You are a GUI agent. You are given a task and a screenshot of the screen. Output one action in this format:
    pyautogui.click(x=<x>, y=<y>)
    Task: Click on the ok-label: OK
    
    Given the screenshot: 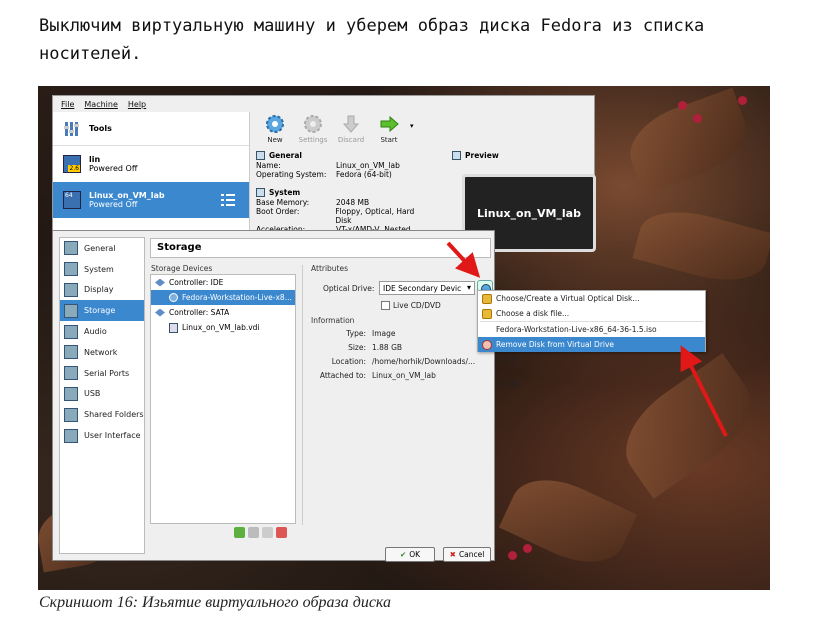 What is the action you would take?
    pyautogui.click(x=415, y=554)
    